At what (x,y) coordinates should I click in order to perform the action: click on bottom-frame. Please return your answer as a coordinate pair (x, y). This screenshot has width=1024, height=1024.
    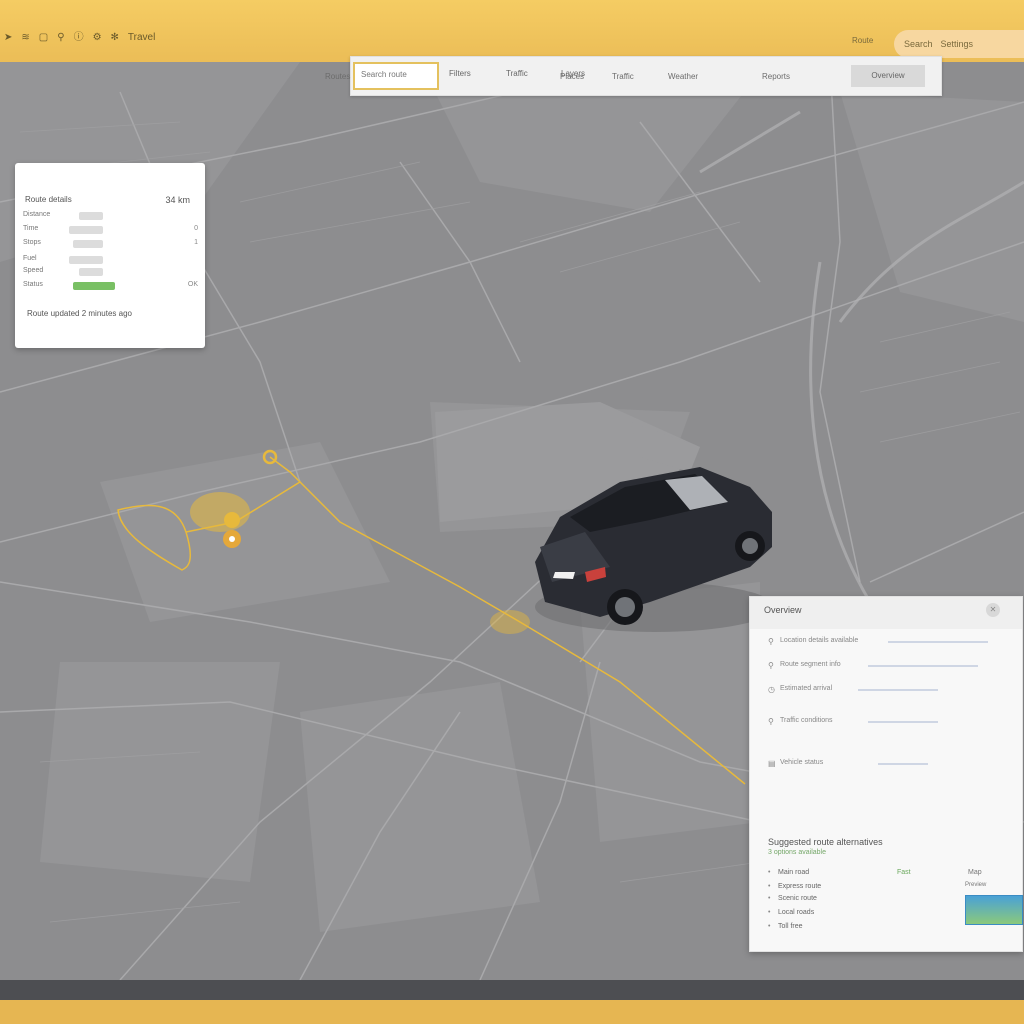
    Looking at the image, I should click on (512, 1012).